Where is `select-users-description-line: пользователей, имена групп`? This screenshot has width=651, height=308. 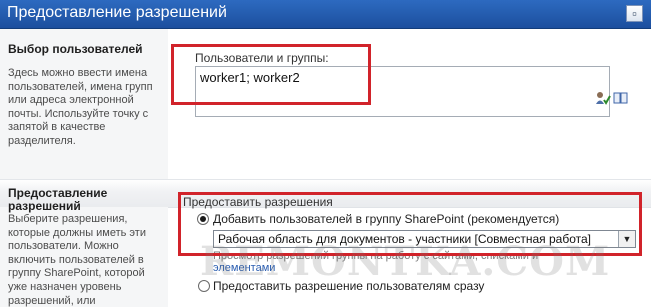
select-users-description-line: пользователей, имена групп is located at coordinates (80, 86).